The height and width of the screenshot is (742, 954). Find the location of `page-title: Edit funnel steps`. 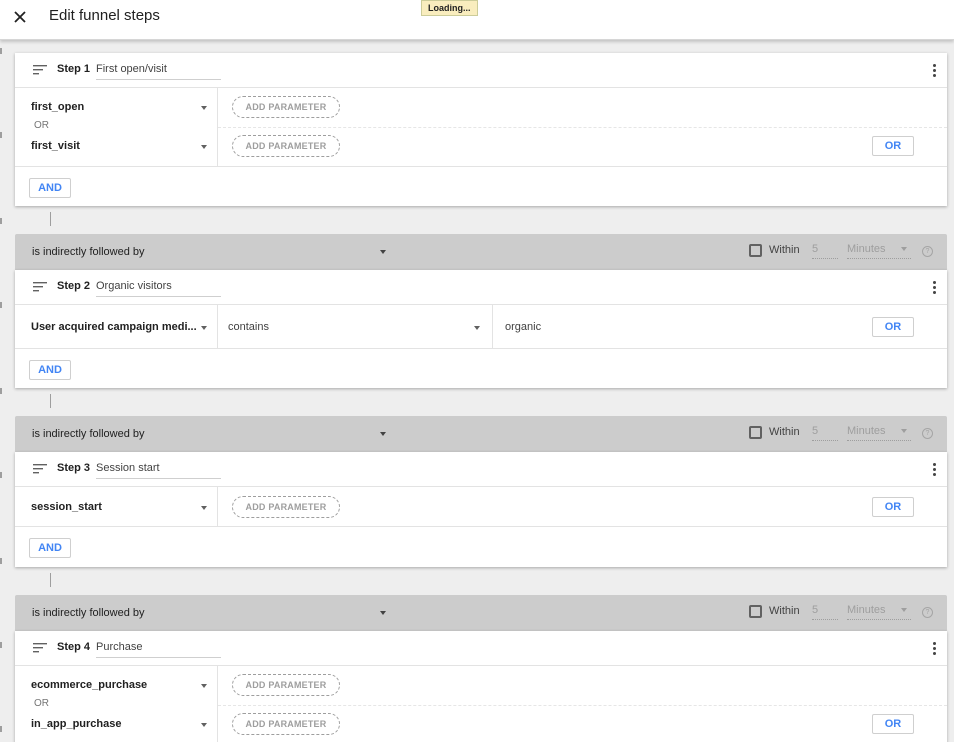

page-title: Edit funnel steps is located at coordinates (104, 15).